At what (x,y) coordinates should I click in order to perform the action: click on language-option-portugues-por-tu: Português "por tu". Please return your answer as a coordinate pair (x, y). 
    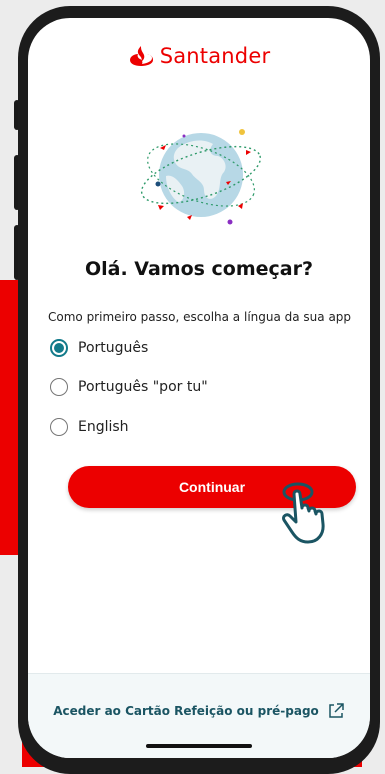
    Looking at the image, I should click on (129, 387).